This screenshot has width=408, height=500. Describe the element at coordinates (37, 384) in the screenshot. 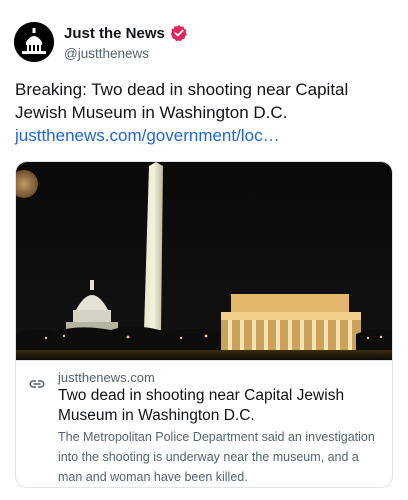

I see `link-icon` at that location.